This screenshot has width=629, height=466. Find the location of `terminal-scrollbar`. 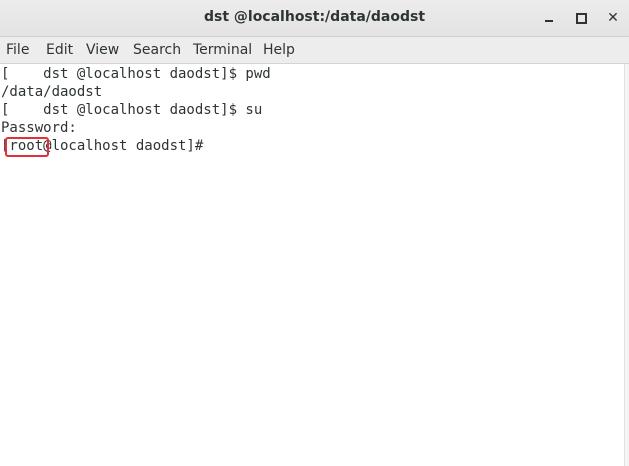

terminal-scrollbar is located at coordinates (626, 265).